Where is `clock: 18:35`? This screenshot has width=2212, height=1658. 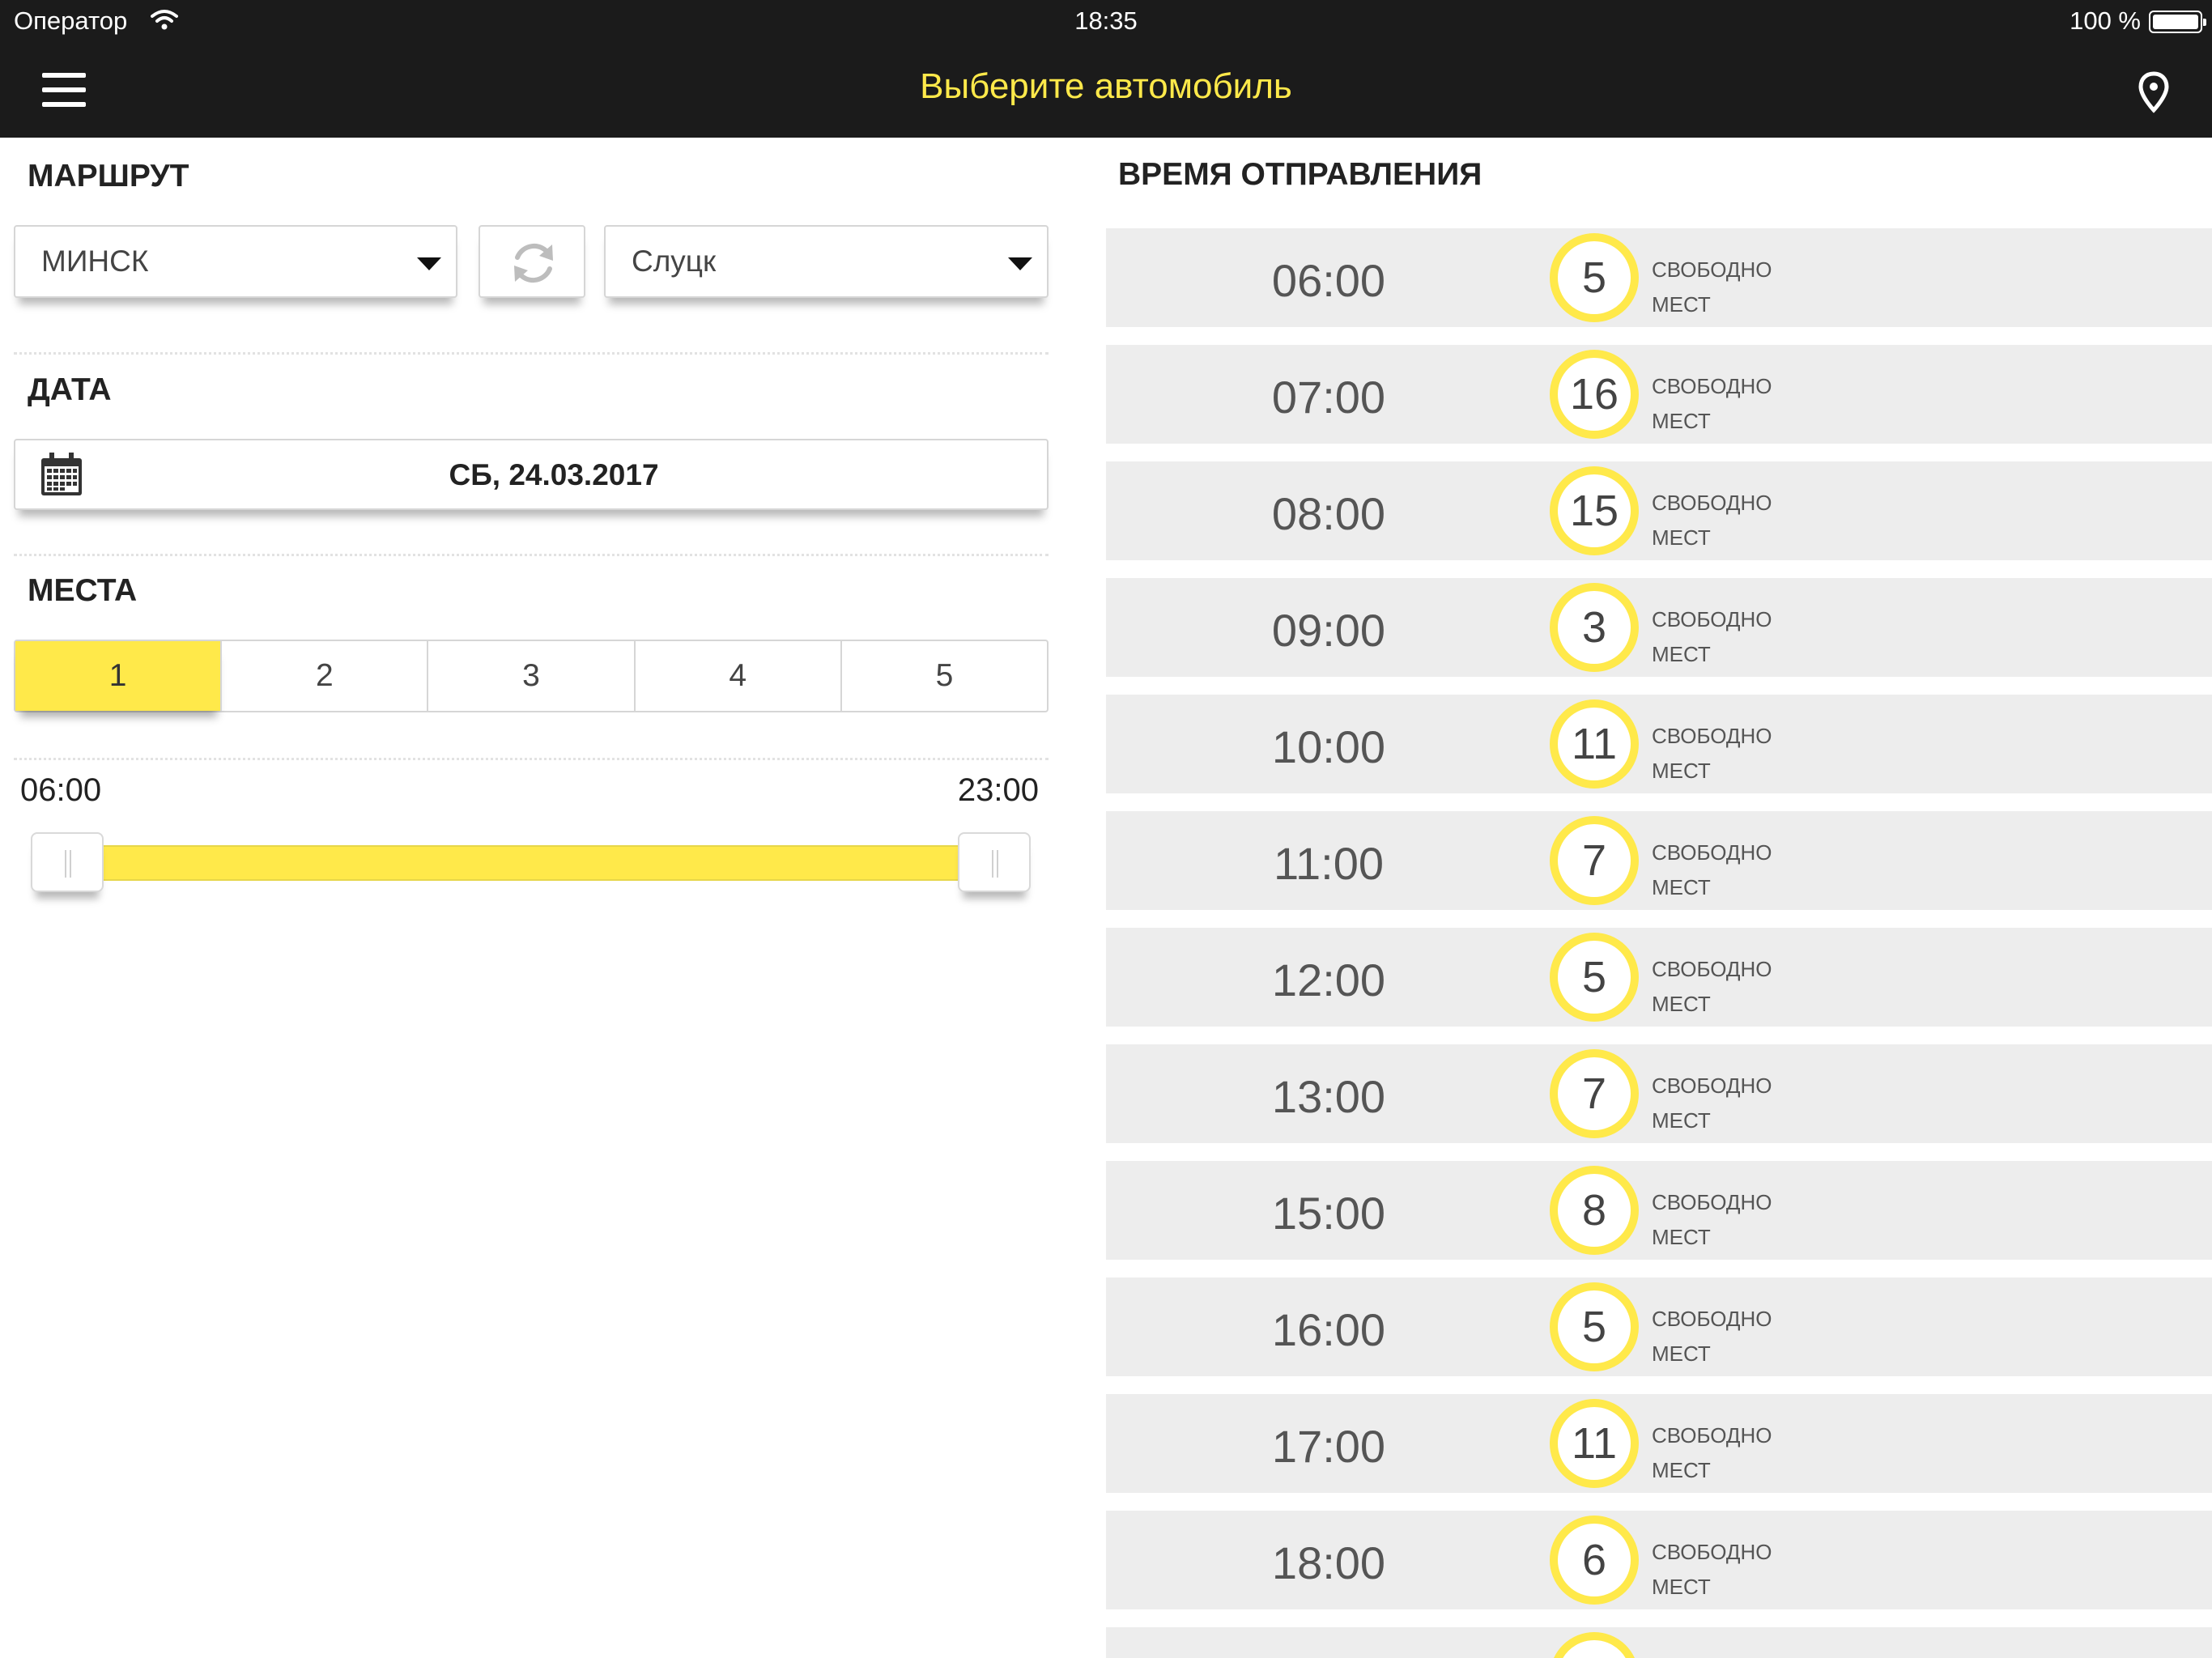
clock: 18:35 is located at coordinates (1106, 20).